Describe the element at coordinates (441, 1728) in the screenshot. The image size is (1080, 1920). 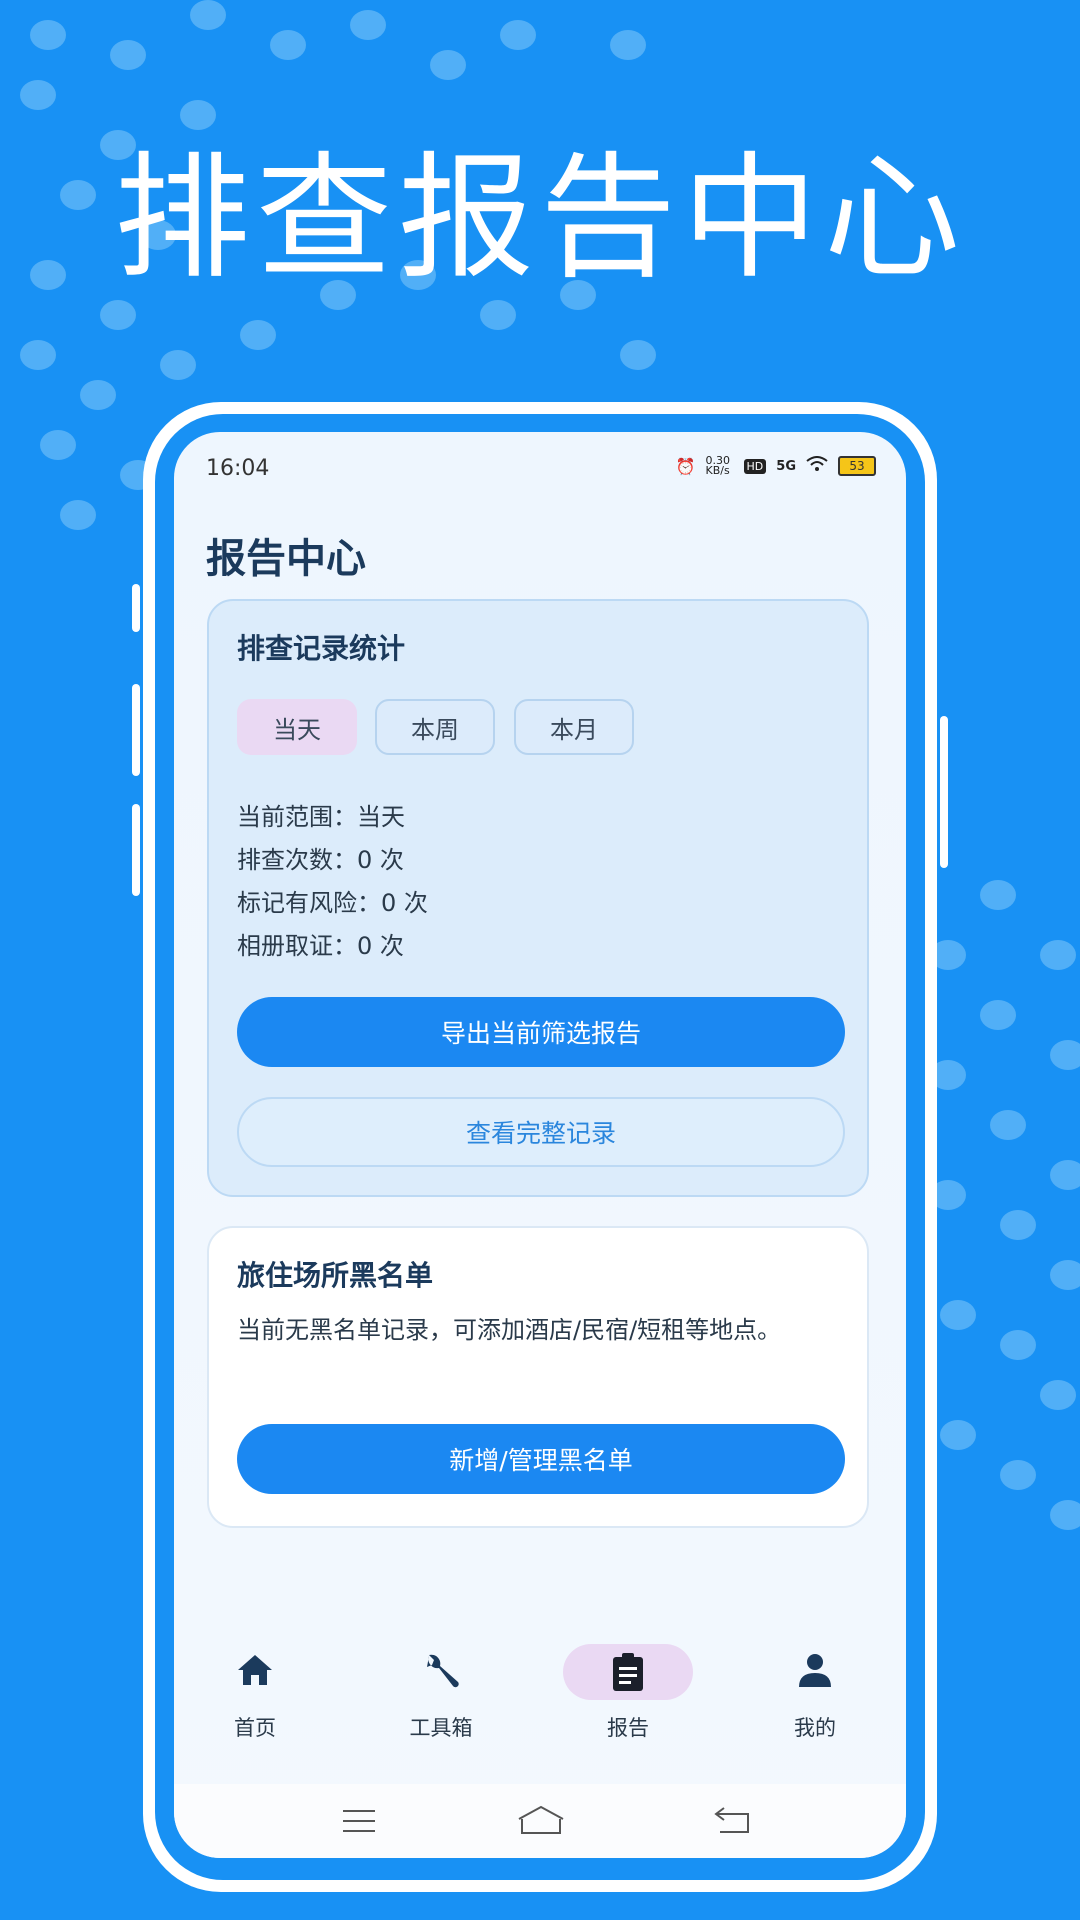
I see `nav-label: 工具箱` at that location.